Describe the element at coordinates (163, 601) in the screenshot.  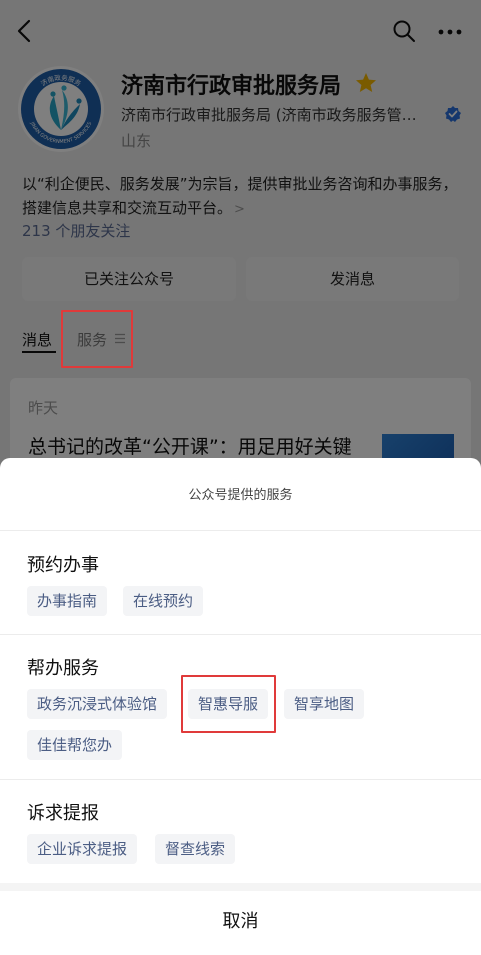
I see `service-item-appointment: 在线预约` at that location.